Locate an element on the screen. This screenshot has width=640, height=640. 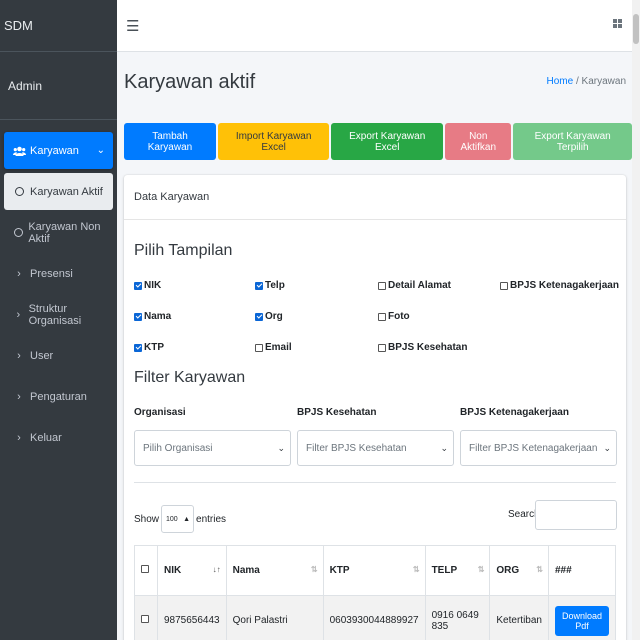
organisasi-select: Pilih Organisasi ⌄ is located at coordinates (212, 448).